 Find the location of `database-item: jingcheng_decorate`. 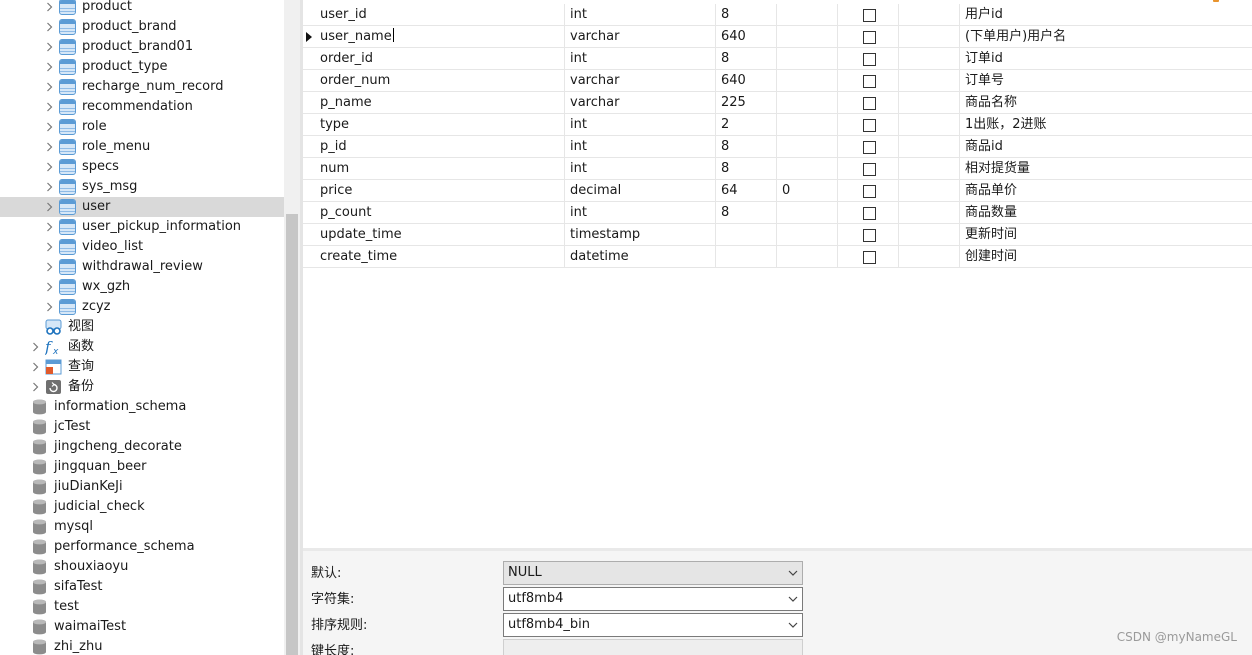

database-item: jingcheng_decorate is located at coordinates (142, 447).